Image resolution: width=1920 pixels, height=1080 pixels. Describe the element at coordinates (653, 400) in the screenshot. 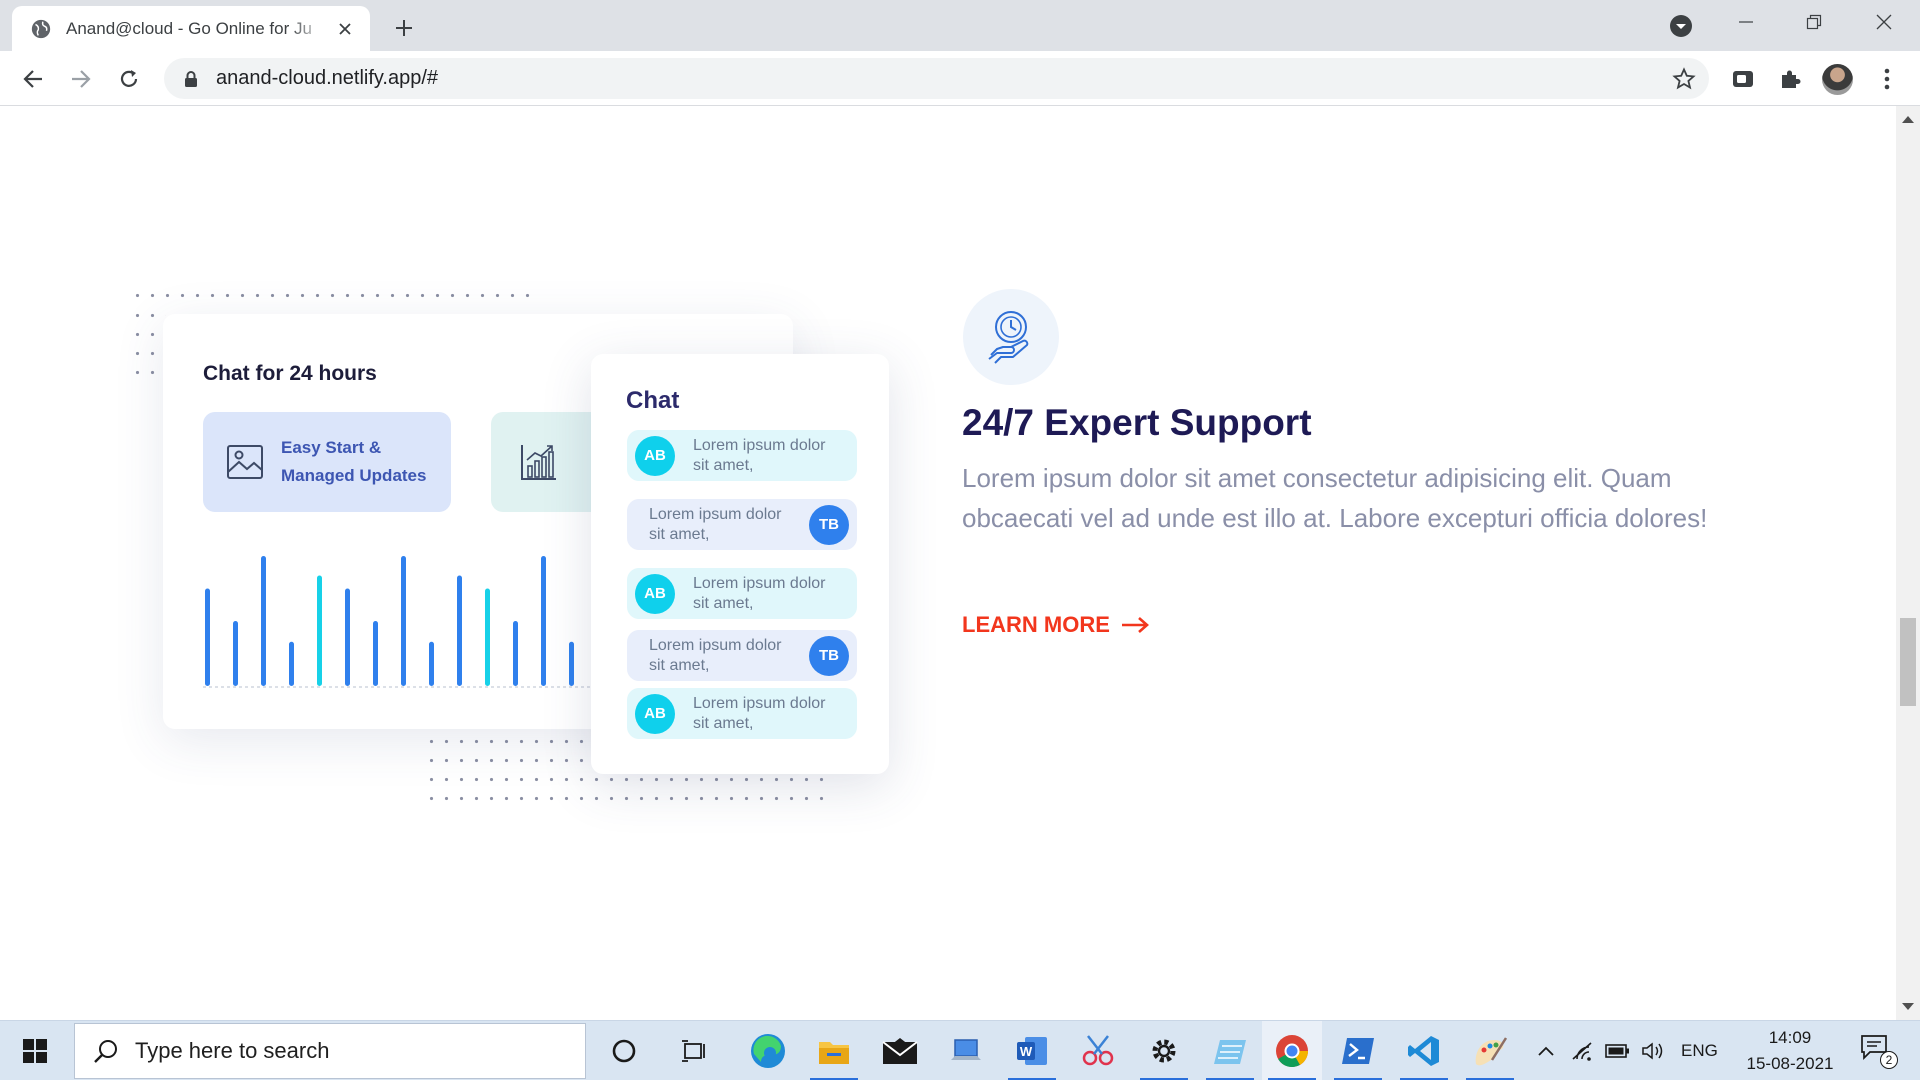

I see `chat-title: Chat` at that location.